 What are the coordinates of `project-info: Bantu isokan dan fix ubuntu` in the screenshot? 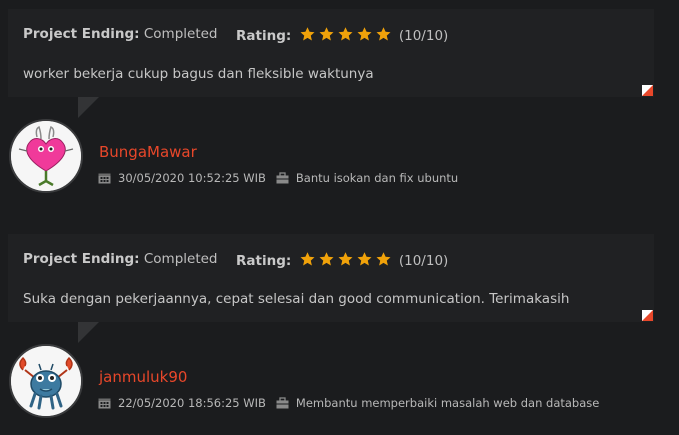 It's located at (367, 178).